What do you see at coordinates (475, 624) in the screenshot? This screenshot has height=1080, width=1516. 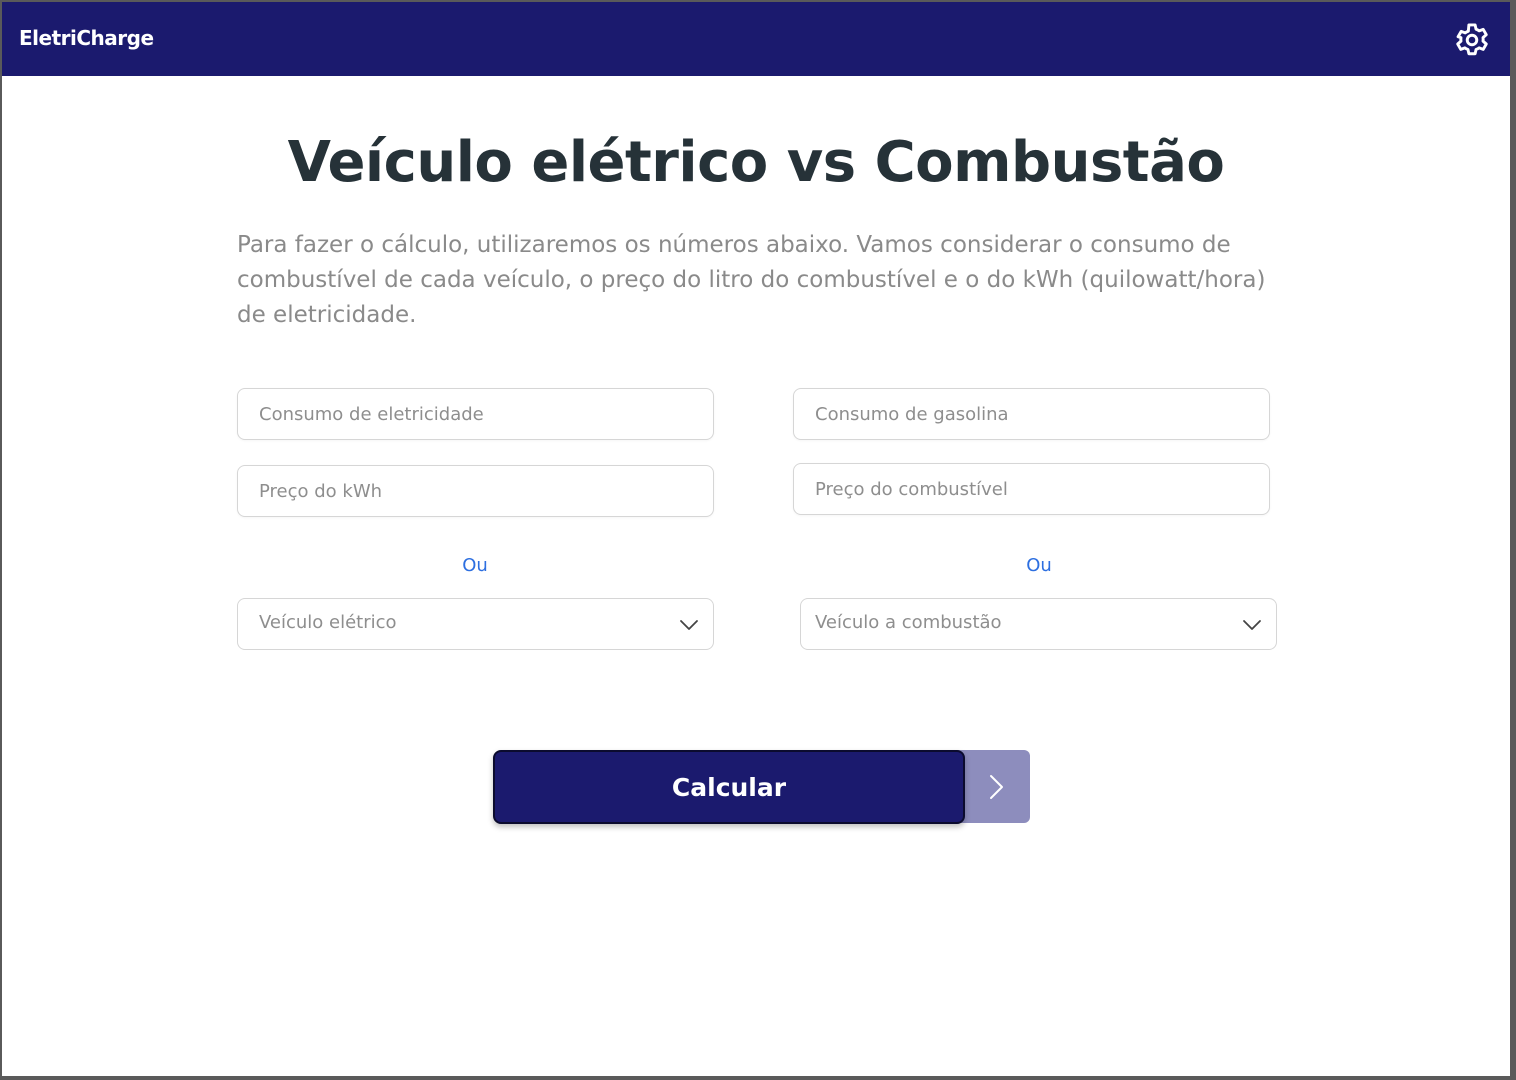 I see `electric-vehicle-select: Veículo elétrico` at bounding box center [475, 624].